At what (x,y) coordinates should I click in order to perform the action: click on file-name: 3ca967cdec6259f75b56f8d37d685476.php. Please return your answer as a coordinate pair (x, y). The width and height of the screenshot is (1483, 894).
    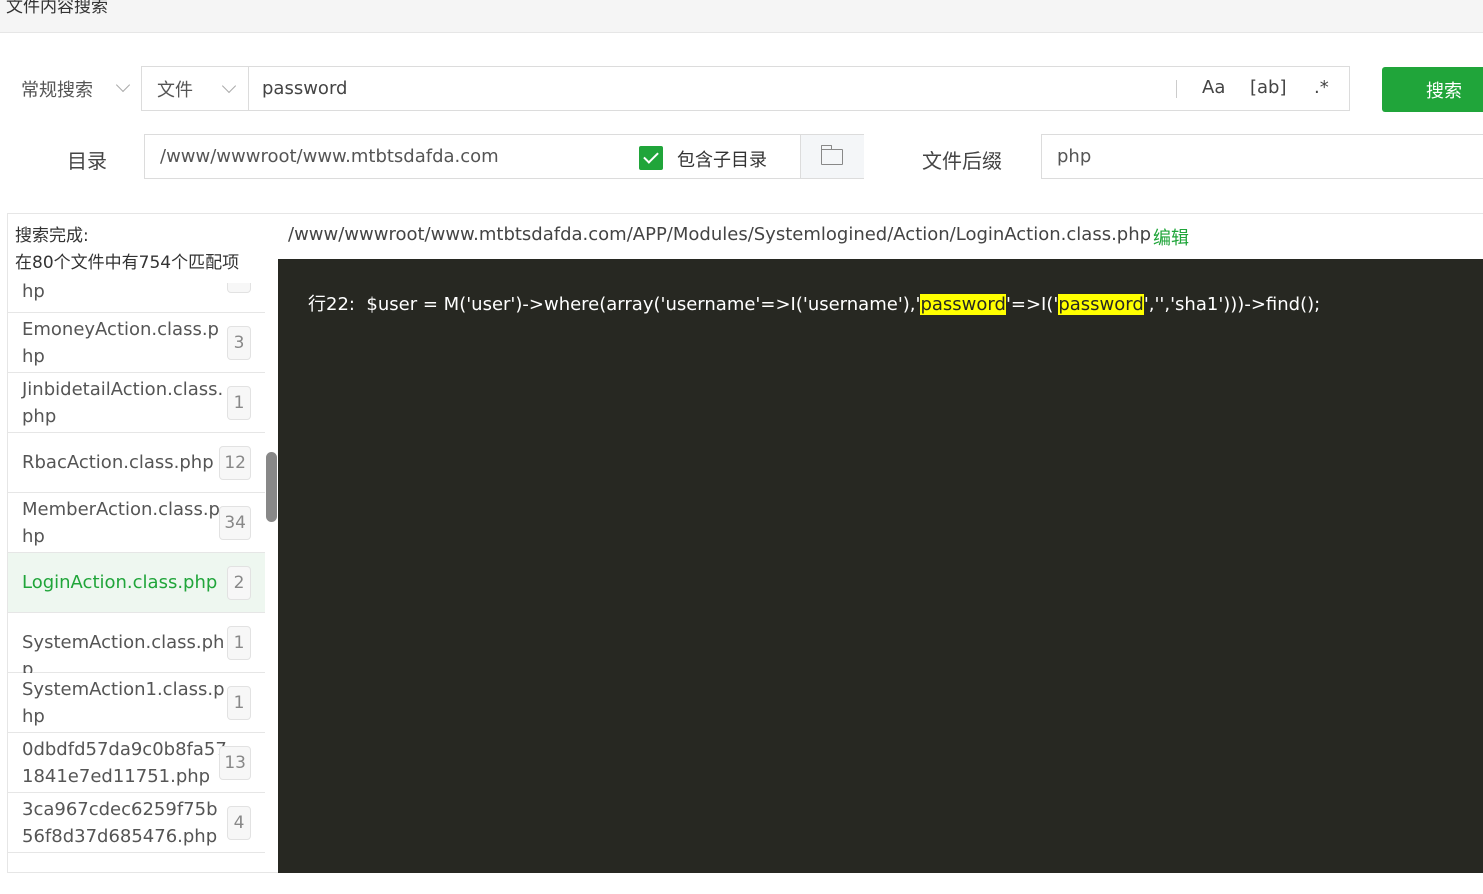
    Looking at the image, I should click on (120, 823).